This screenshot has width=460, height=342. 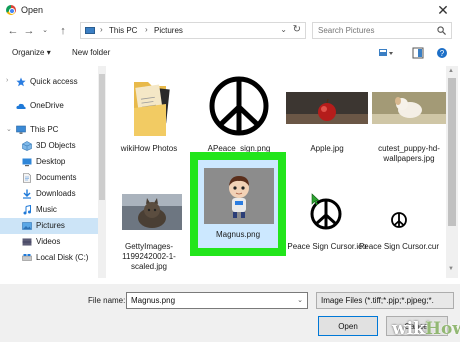 I want to click on file-name: GettyImages-1199242002-1-scaled.jpg, so click(x=149, y=256).